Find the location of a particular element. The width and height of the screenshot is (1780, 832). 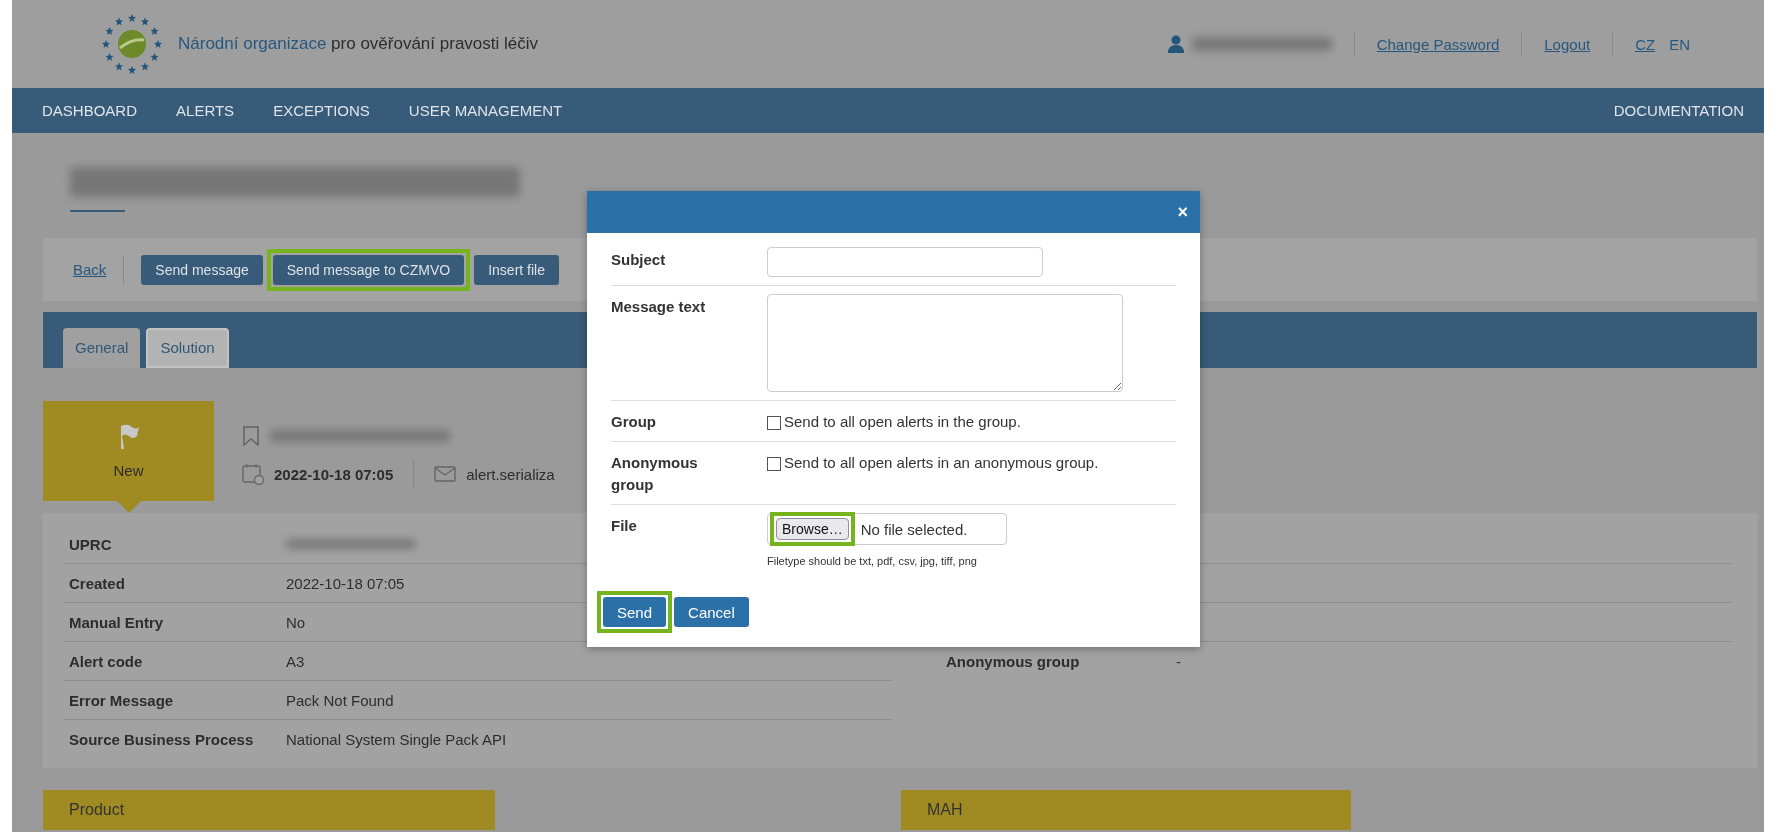

toolbar-button: Send message is located at coordinates (202, 269).